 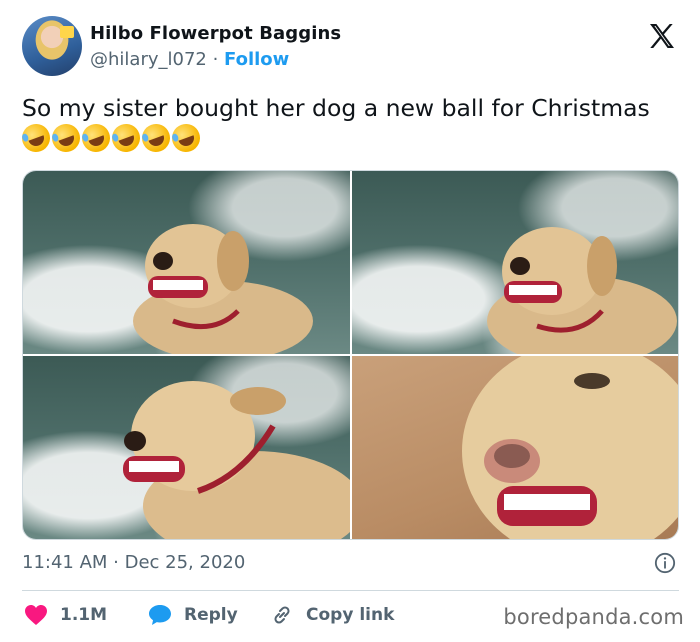 I want to click on avatar, so click(x=52, y=46).